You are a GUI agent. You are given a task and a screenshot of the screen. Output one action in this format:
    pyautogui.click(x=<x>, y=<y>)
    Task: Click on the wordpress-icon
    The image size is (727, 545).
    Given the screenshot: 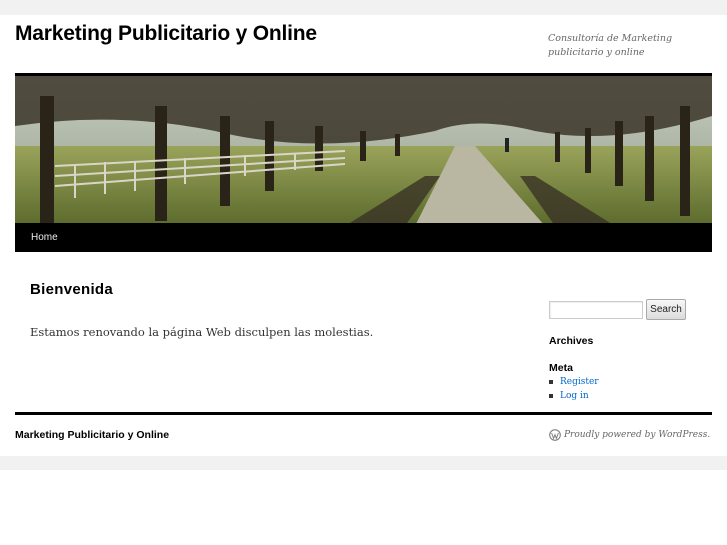 What is the action you would take?
    pyautogui.click(x=555, y=435)
    